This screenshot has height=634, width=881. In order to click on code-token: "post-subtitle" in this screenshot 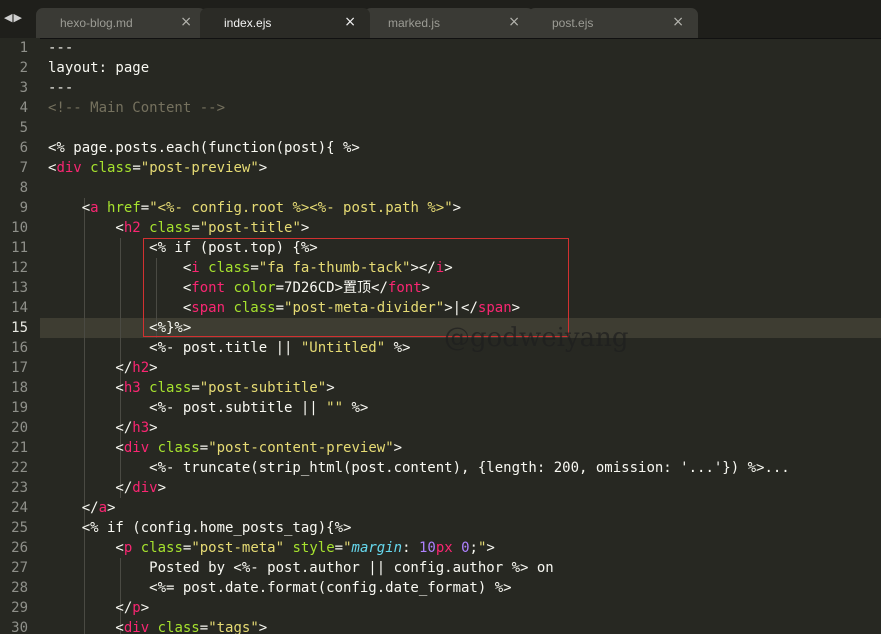, I will do `click(263, 388)`.